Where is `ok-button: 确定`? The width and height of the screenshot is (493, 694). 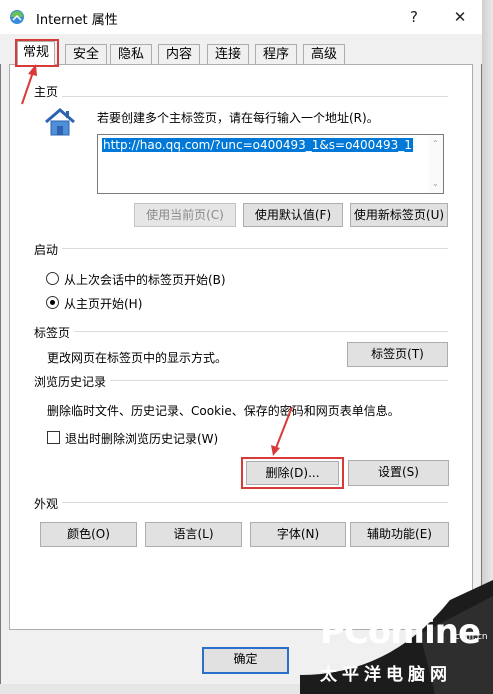
ok-button: 确定 is located at coordinates (245, 660).